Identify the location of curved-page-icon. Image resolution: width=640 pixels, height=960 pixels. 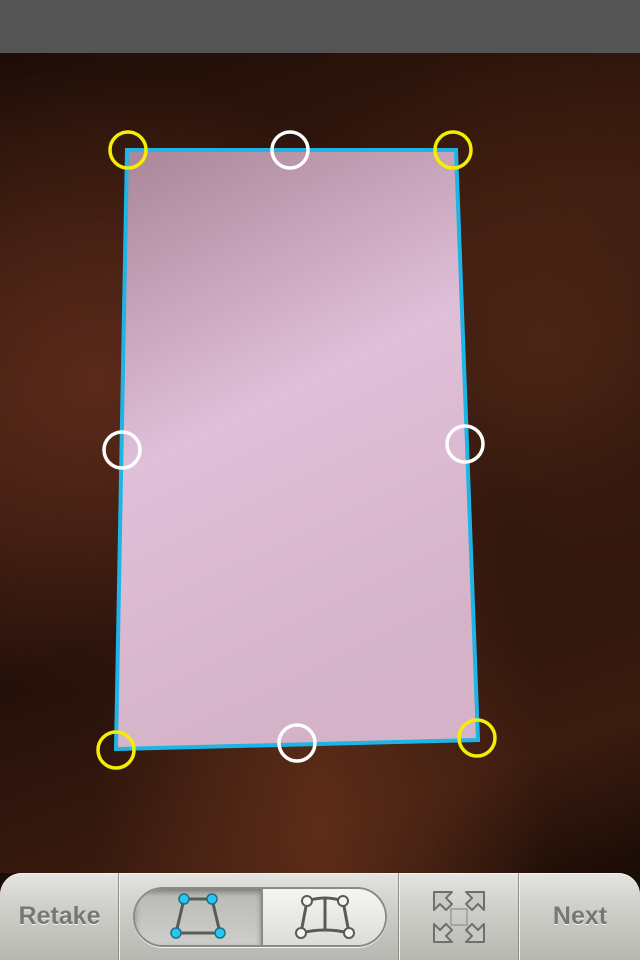
(325, 917).